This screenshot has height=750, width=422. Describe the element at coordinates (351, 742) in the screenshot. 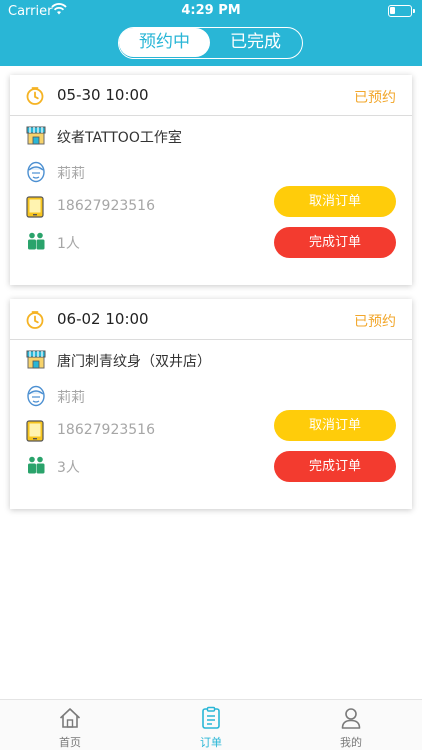

I see `tab-mine-label: 我的` at that location.